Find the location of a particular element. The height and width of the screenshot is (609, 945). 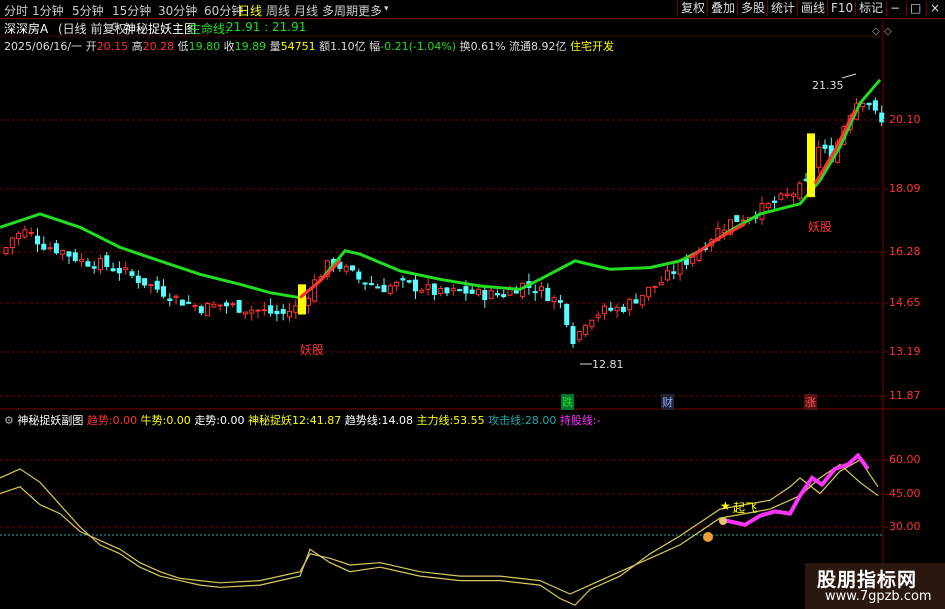

expand-diamond-icon: ◇ is located at coordinates (876, 31).